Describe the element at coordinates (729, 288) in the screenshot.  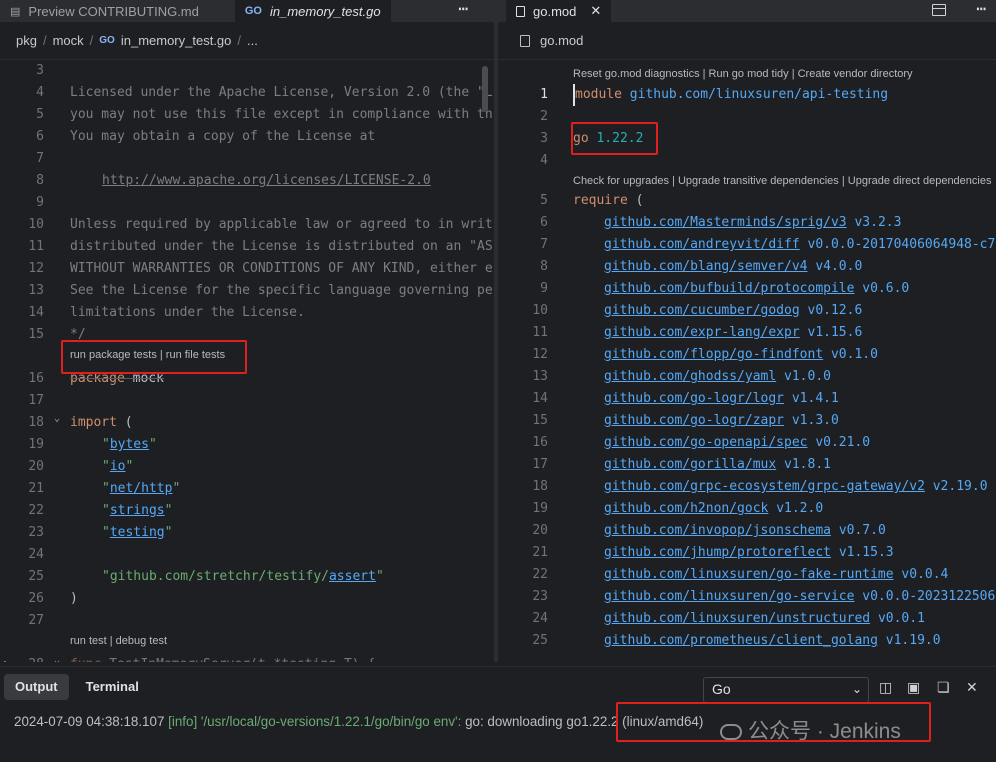
I see `dependency-path: github.com/bufbuild/protocompile` at that location.